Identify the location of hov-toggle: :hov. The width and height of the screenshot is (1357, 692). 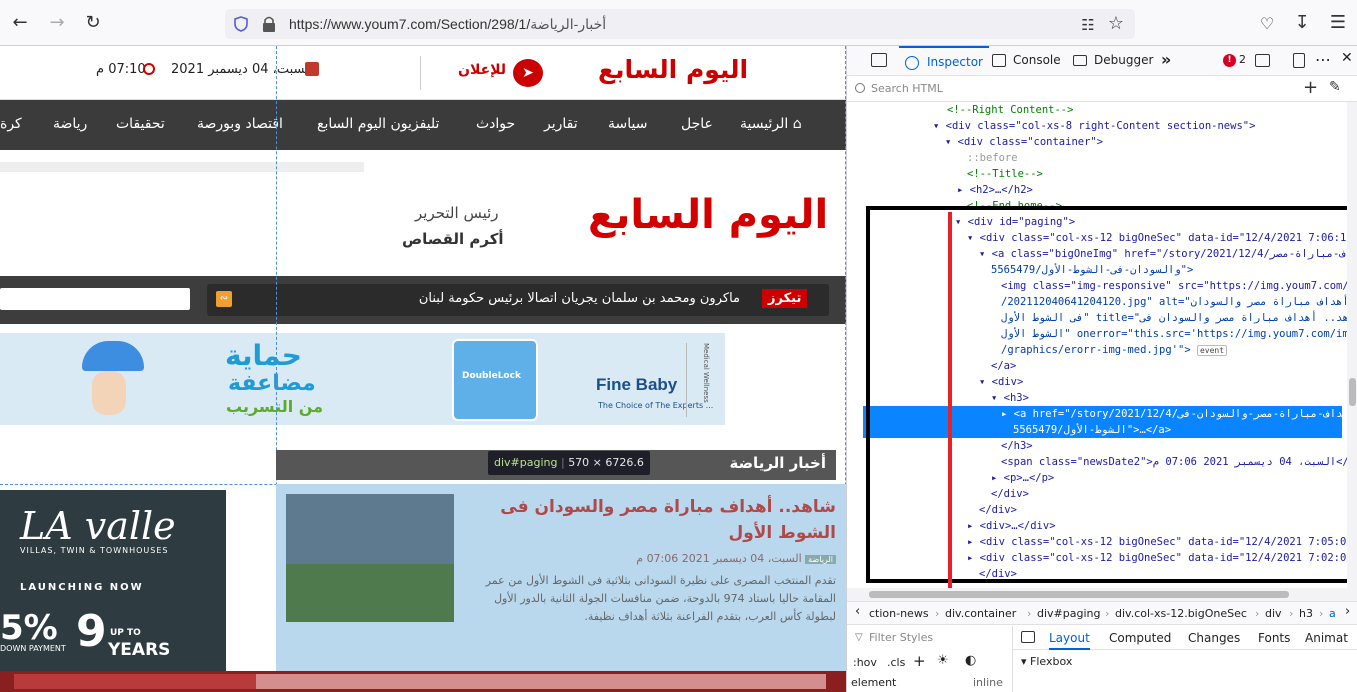
(865, 662).